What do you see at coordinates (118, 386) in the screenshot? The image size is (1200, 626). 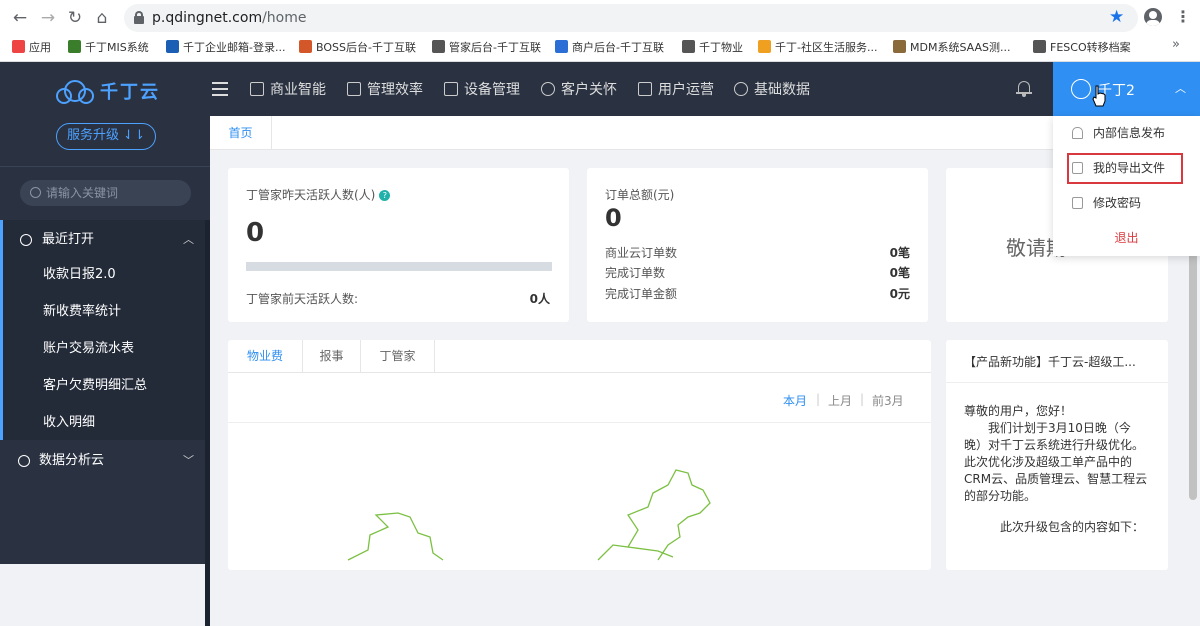 I see `recent-item: 客户欠费明细汇总` at bounding box center [118, 386].